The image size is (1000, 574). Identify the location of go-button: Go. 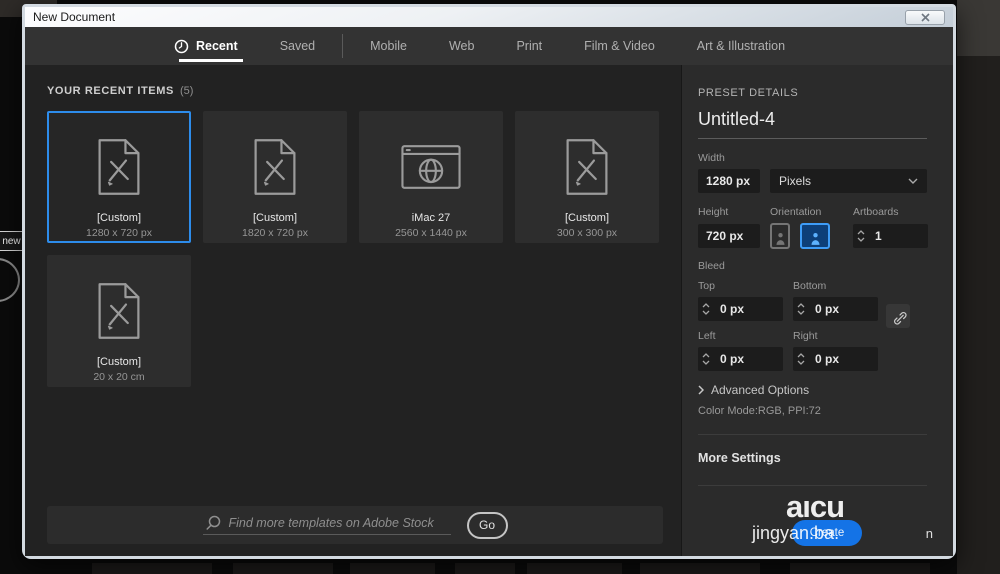
(487, 525).